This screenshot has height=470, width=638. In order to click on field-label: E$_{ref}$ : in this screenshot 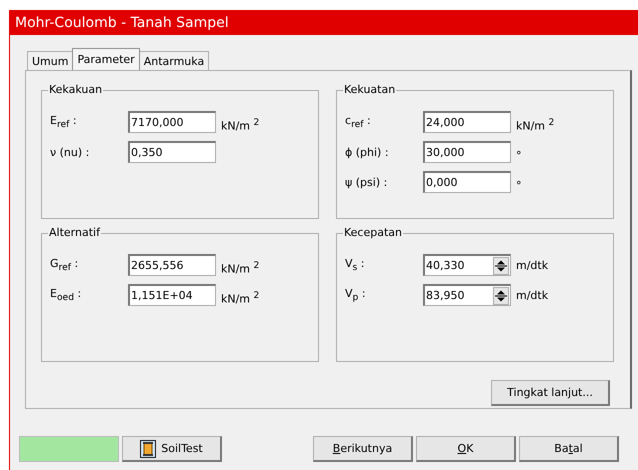, I will do `click(64, 122)`.